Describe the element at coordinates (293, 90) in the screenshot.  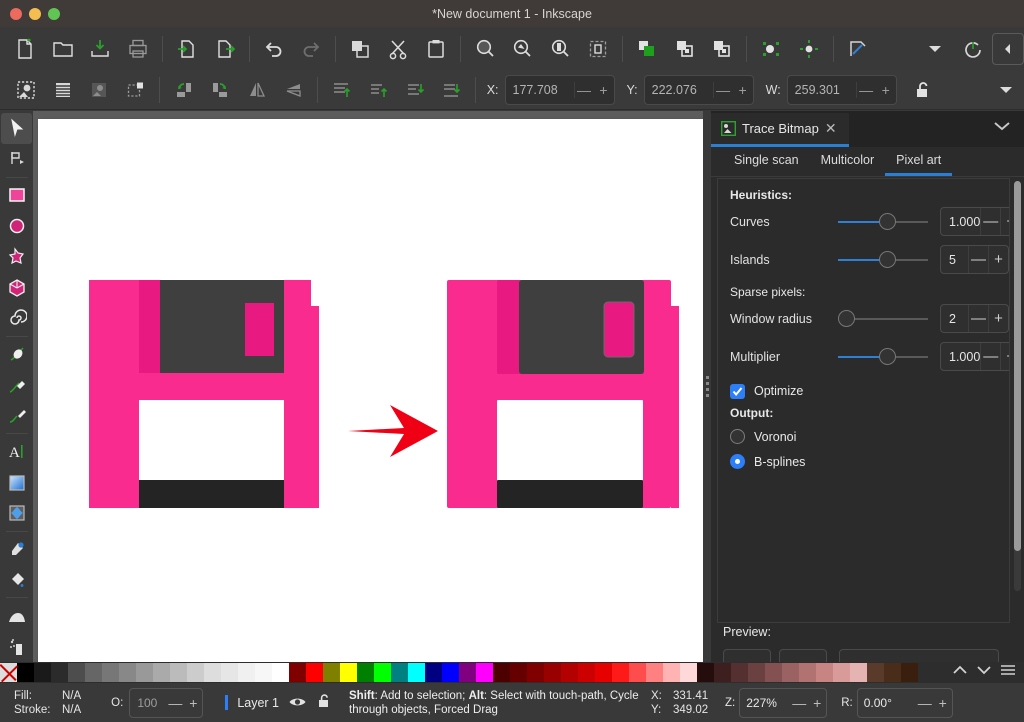
I see `flip-vertical-icon` at that location.